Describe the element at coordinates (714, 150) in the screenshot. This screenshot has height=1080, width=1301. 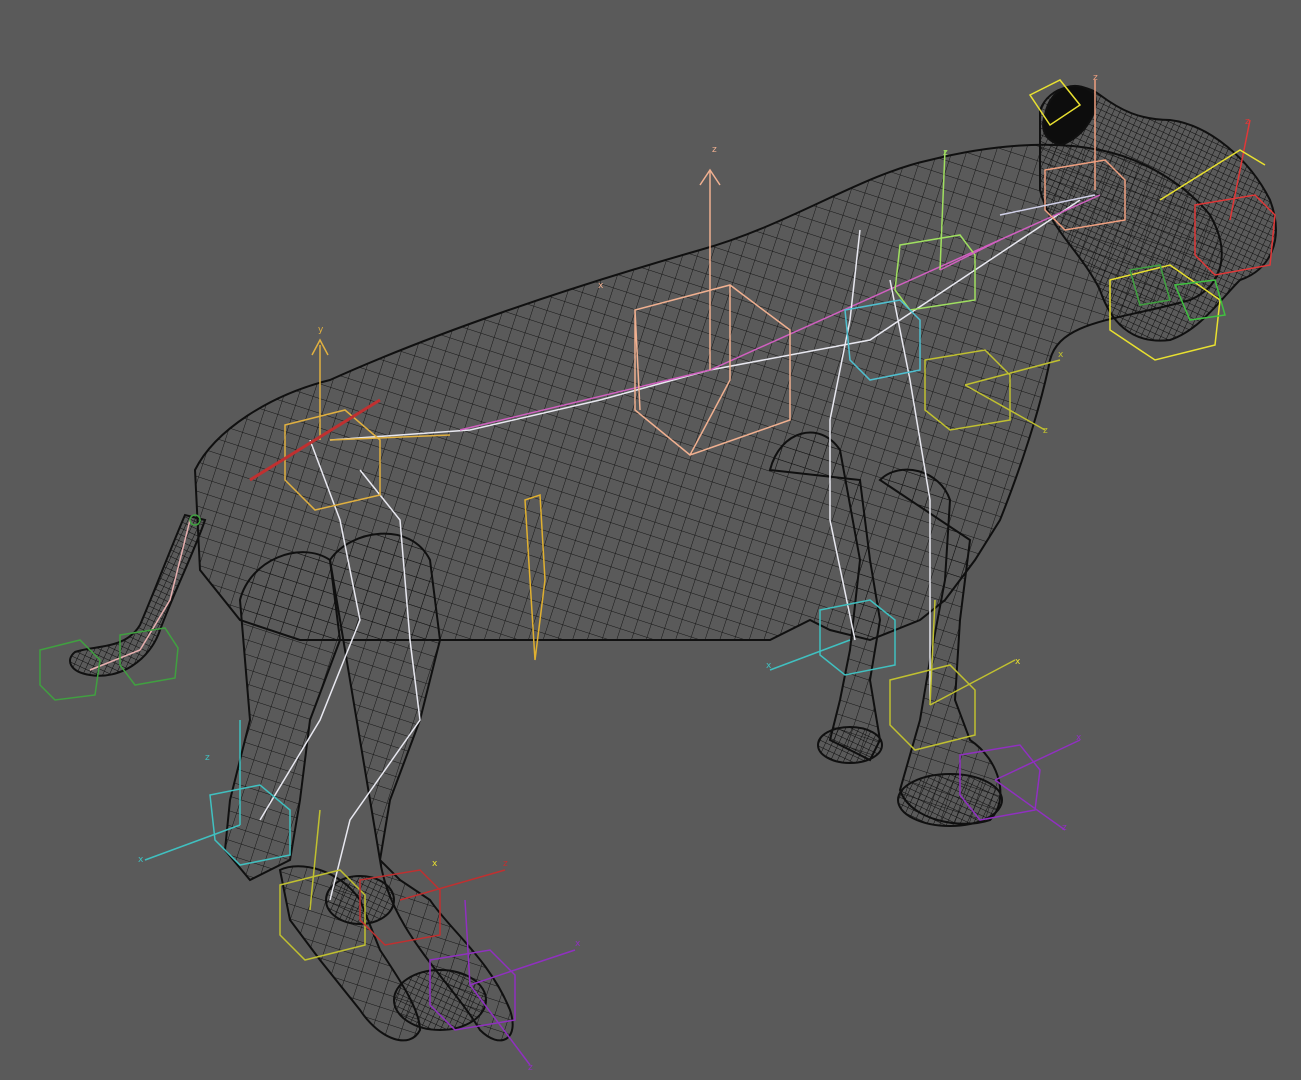
I see `spine-z-label: z` at that location.